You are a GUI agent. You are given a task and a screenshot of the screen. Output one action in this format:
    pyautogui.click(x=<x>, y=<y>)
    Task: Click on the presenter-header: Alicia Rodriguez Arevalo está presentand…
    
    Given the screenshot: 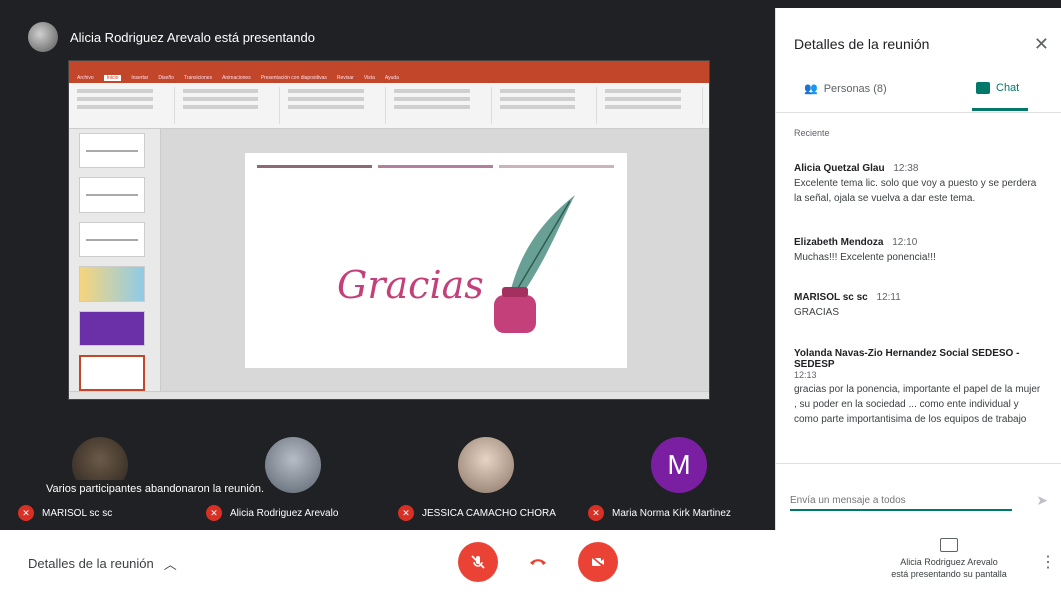 What is the action you would take?
    pyautogui.click(x=171, y=37)
    